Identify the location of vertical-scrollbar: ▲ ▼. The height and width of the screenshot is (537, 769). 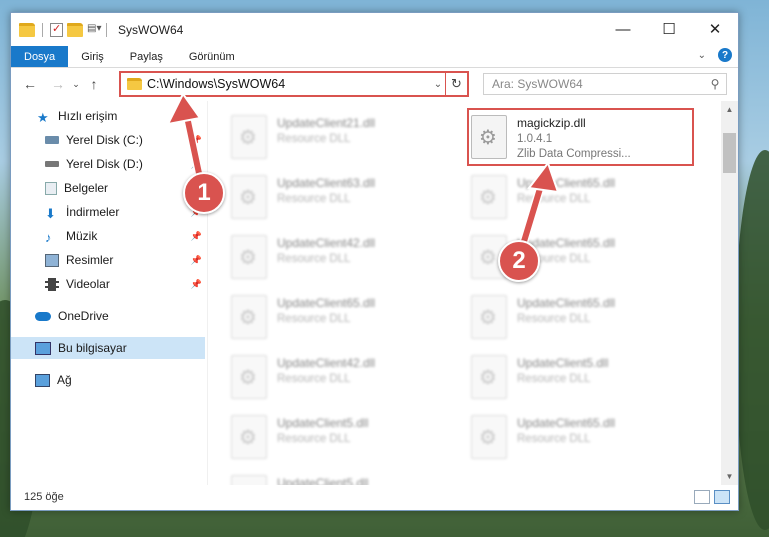
(729, 293).